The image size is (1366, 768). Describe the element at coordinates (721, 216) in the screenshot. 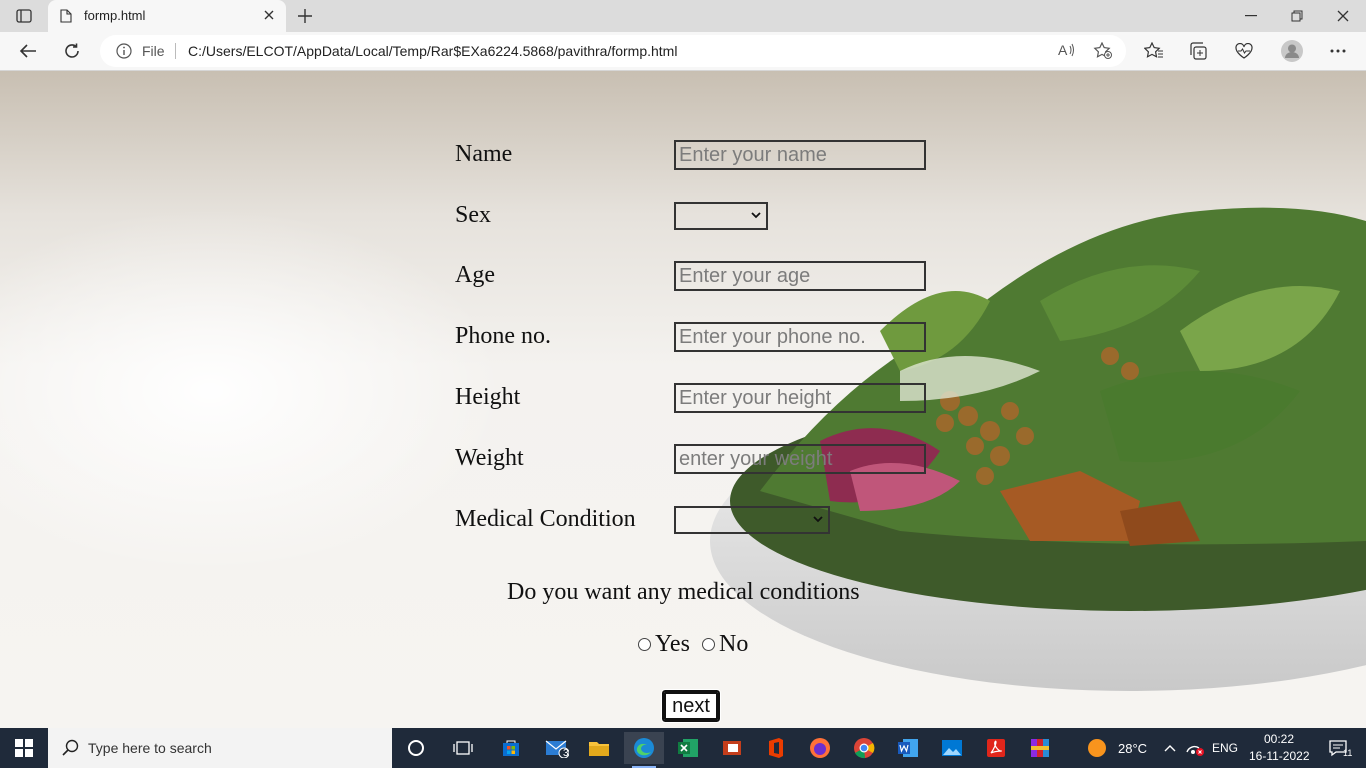

I see `sex-select` at that location.